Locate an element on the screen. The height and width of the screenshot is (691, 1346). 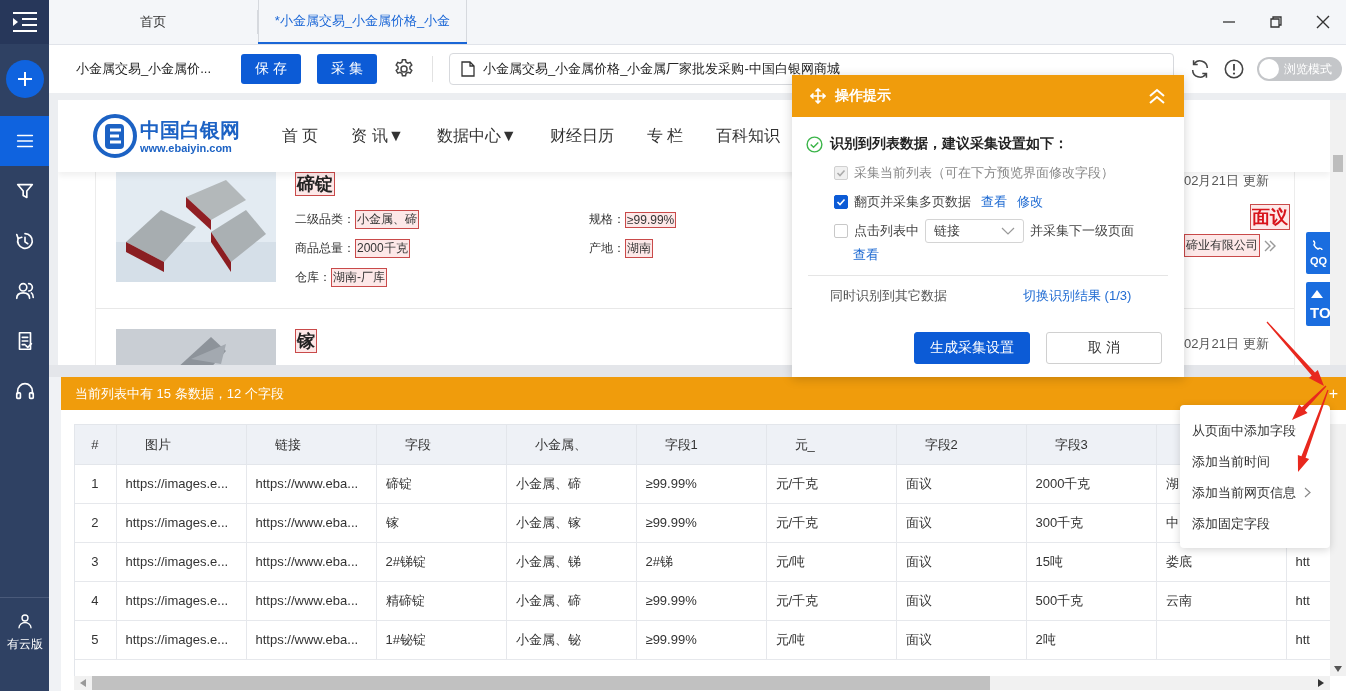
column-header: 元_ is located at coordinates (831, 445).